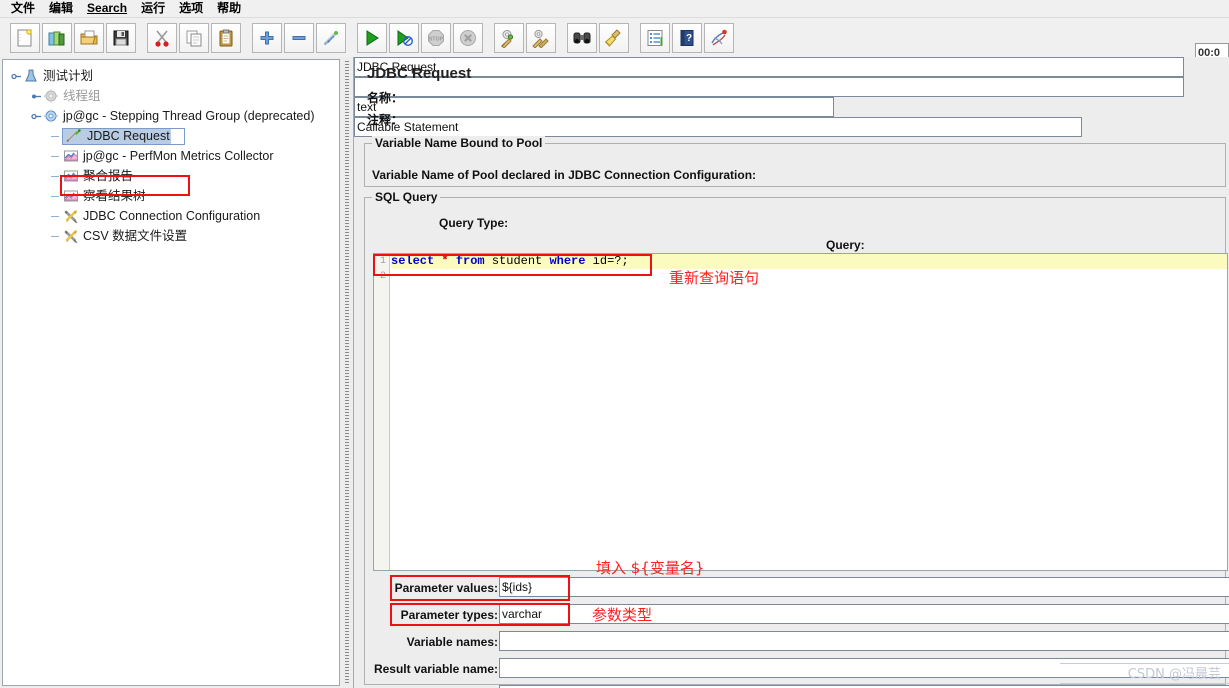 This screenshot has height=688, width=1229. What do you see at coordinates (31, 76) in the screenshot?
I see `test-plan-icon` at bounding box center [31, 76].